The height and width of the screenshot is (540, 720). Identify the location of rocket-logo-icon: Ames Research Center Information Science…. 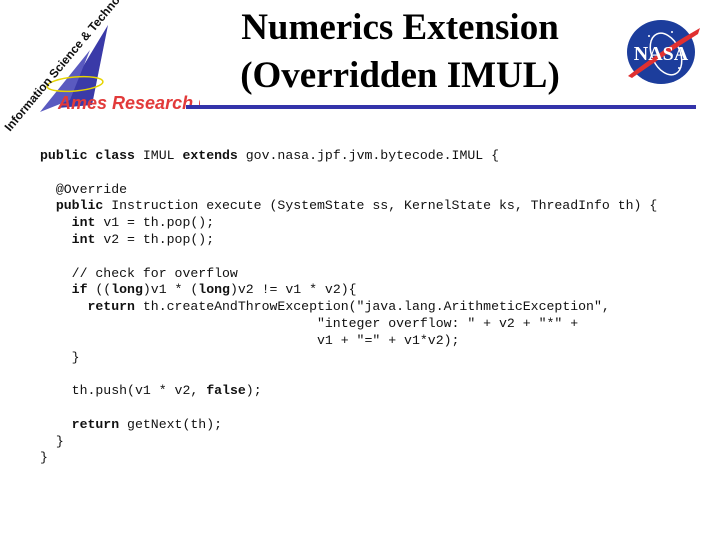
(129, 67).